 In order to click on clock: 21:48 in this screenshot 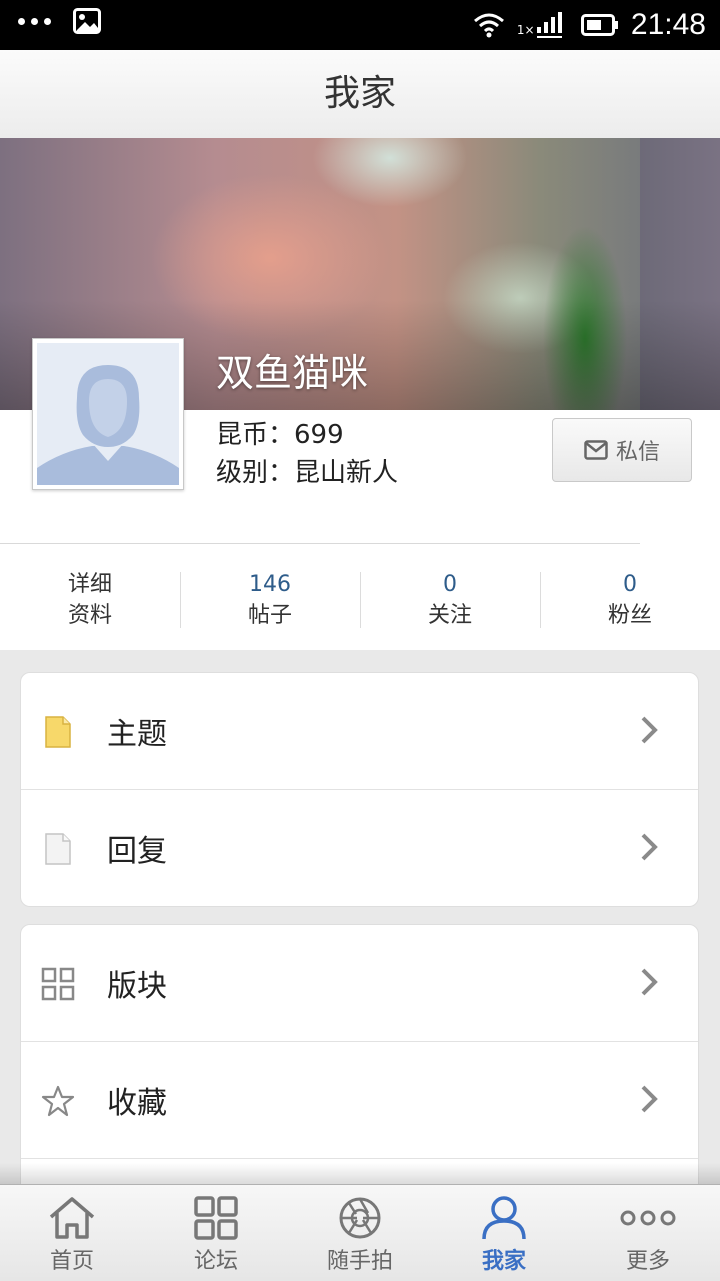, I will do `click(668, 24)`.